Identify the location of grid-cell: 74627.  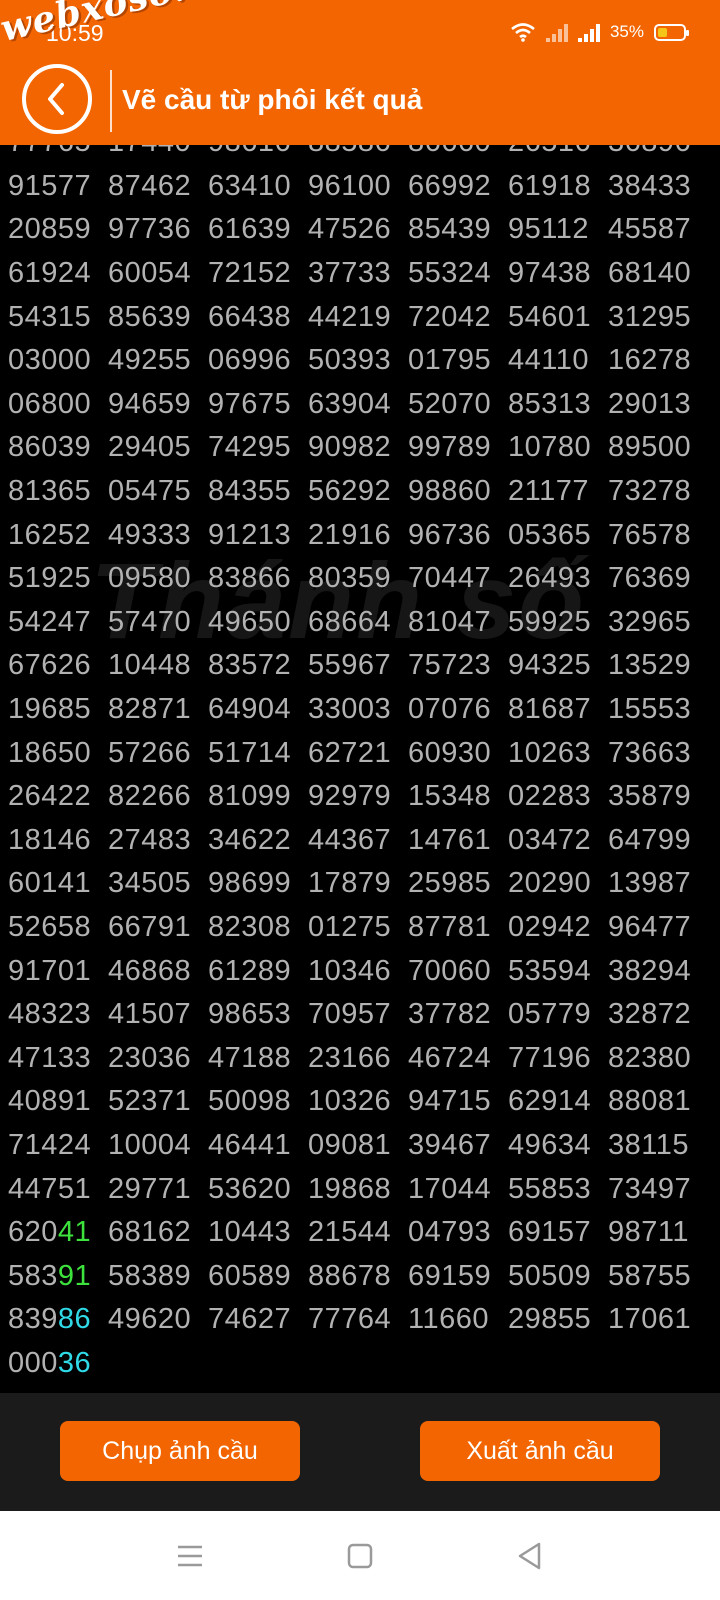
(250, 1319).